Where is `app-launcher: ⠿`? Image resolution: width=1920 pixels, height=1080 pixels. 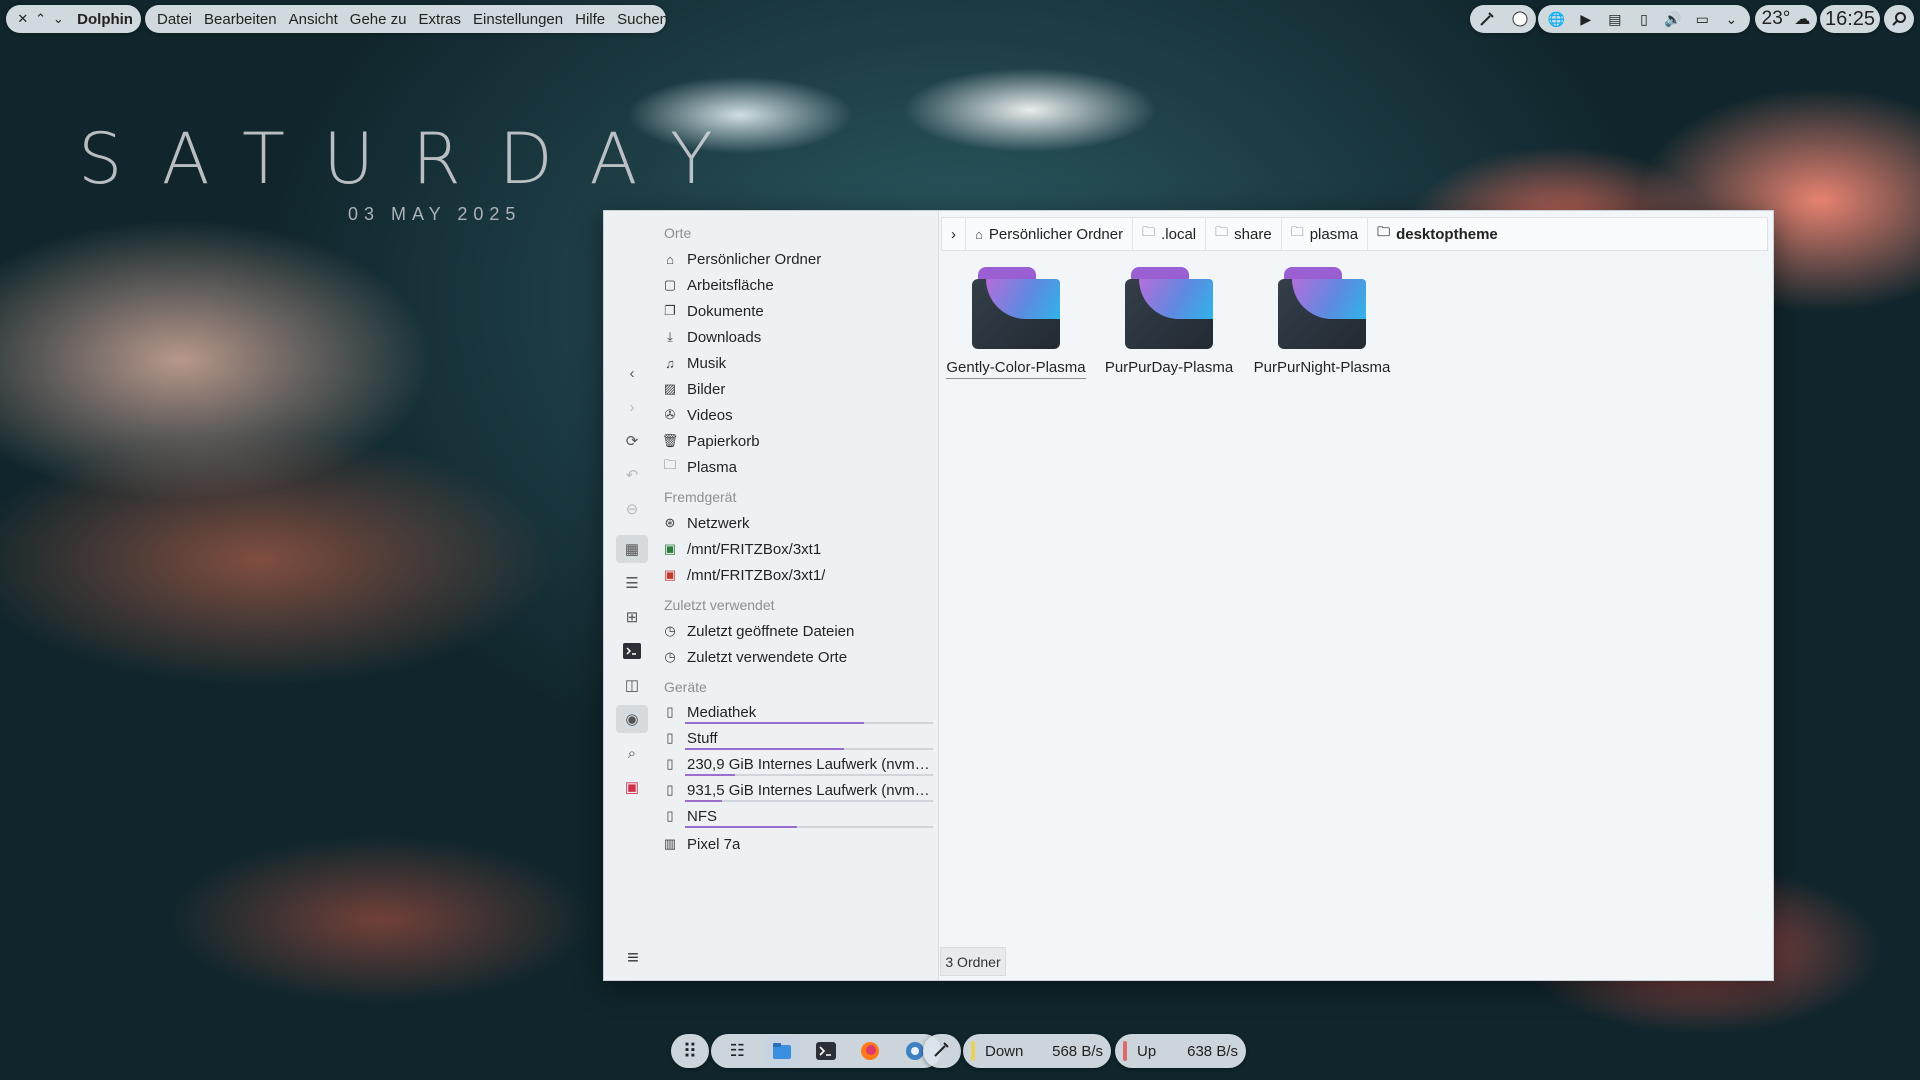 app-launcher: ⠿ is located at coordinates (690, 1051).